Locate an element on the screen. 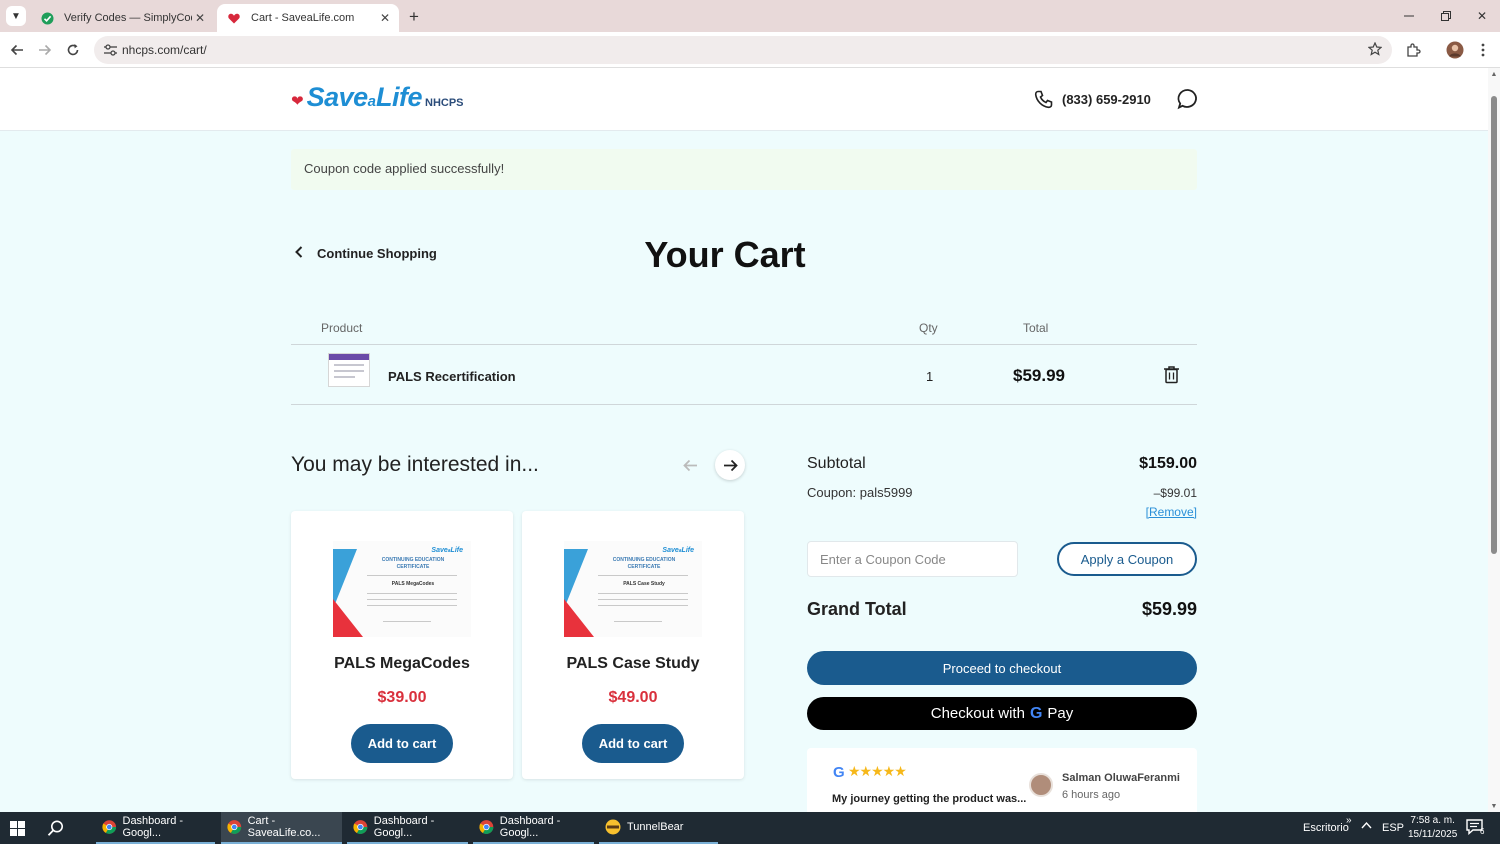 This screenshot has height=844, width=1500. cart-item-total: $59.99 is located at coordinates (1039, 375).